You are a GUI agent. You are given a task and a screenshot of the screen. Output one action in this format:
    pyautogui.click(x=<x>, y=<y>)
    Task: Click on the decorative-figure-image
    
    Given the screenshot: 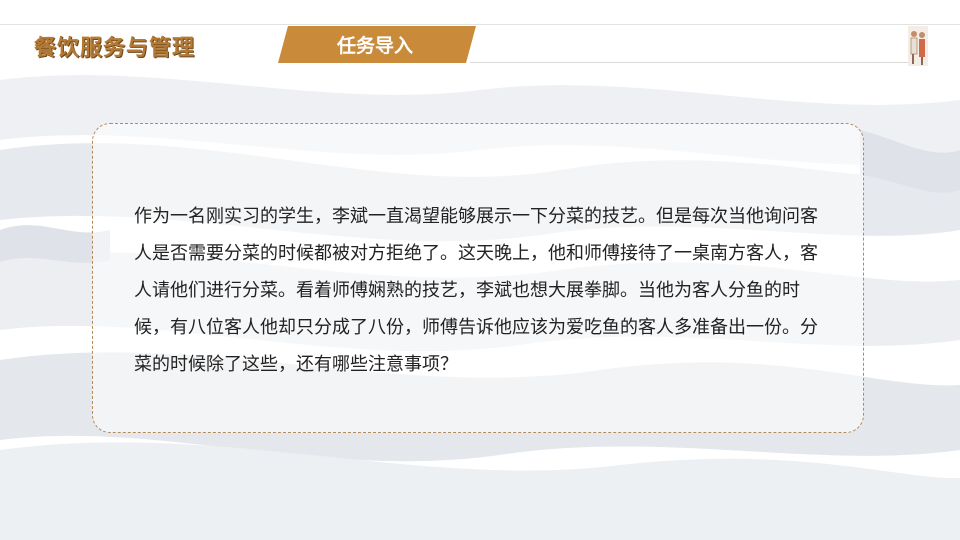 What is the action you would take?
    pyautogui.click(x=918, y=46)
    